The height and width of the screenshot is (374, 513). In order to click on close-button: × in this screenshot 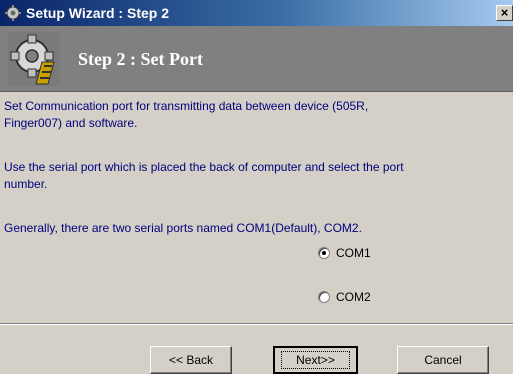, I will do `click(504, 13)`.